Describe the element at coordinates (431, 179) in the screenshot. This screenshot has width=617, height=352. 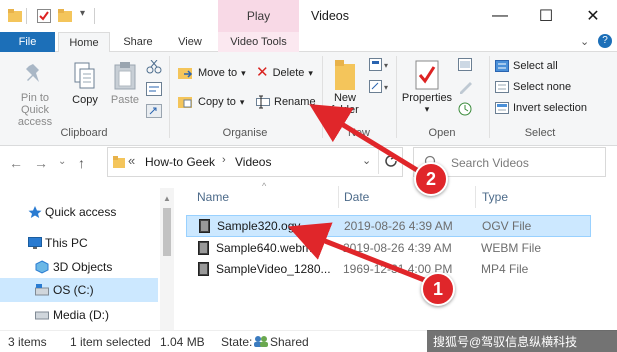
I see `annotation-badge-2: 2` at that location.